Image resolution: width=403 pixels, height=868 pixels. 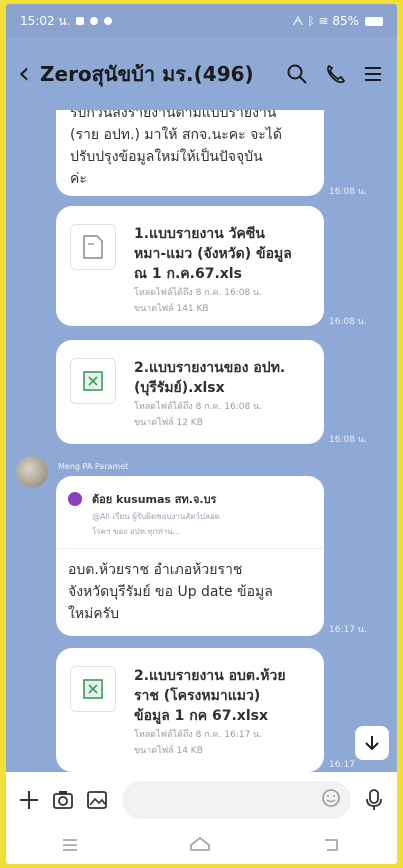 I want to click on sender-avatar, so click(x=32, y=472).